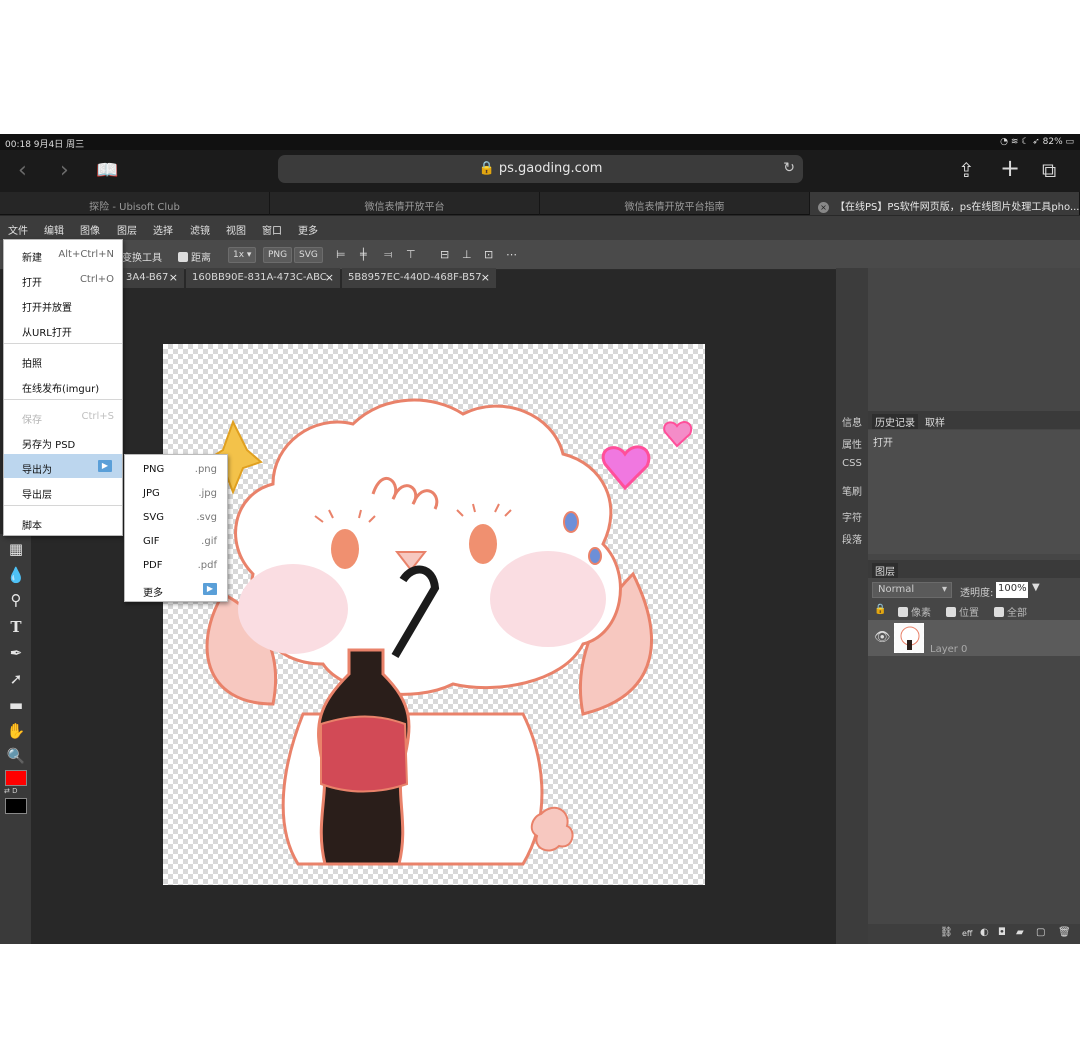 The height and width of the screenshot is (1050, 1080). I want to click on menu-item-scripts: 脚本, so click(63, 522).